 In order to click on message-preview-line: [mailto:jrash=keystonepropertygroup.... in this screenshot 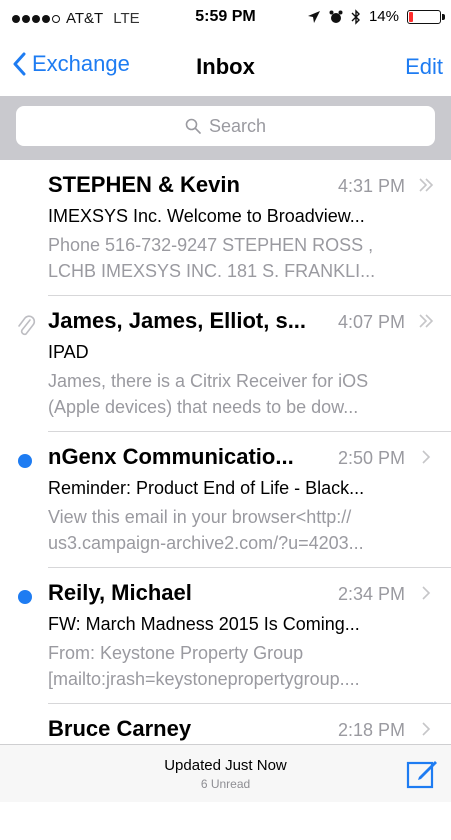, I will do `click(204, 679)`.